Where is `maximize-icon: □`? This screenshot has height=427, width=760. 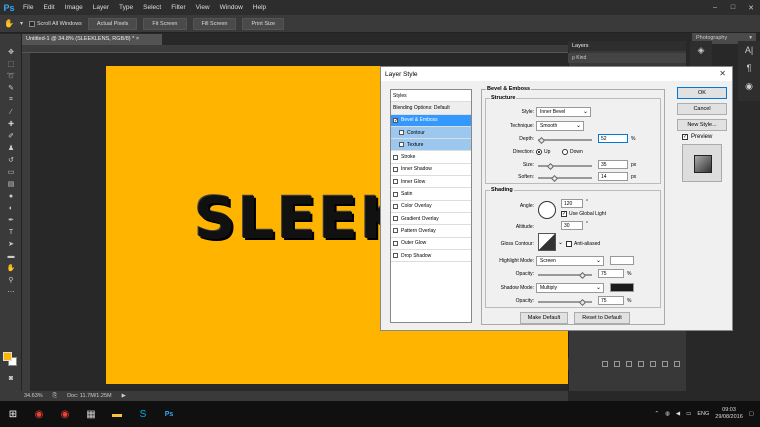
maximize-icon: □ is located at coordinates (733, 7).